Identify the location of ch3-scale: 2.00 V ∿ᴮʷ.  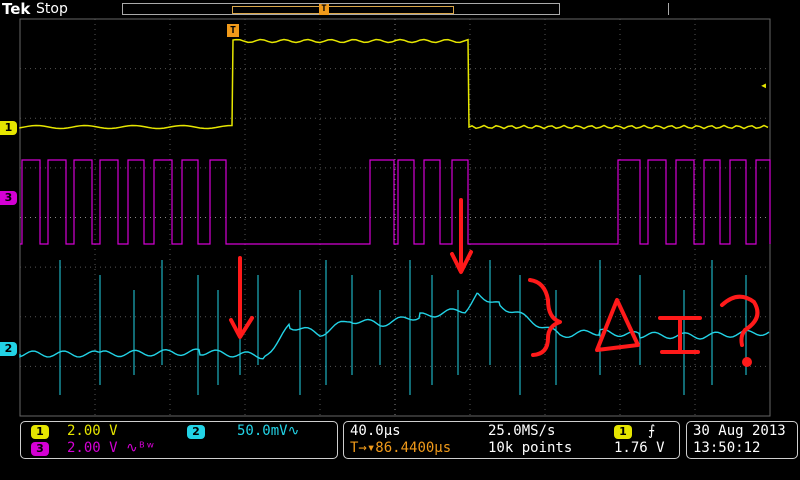
(111, 448).